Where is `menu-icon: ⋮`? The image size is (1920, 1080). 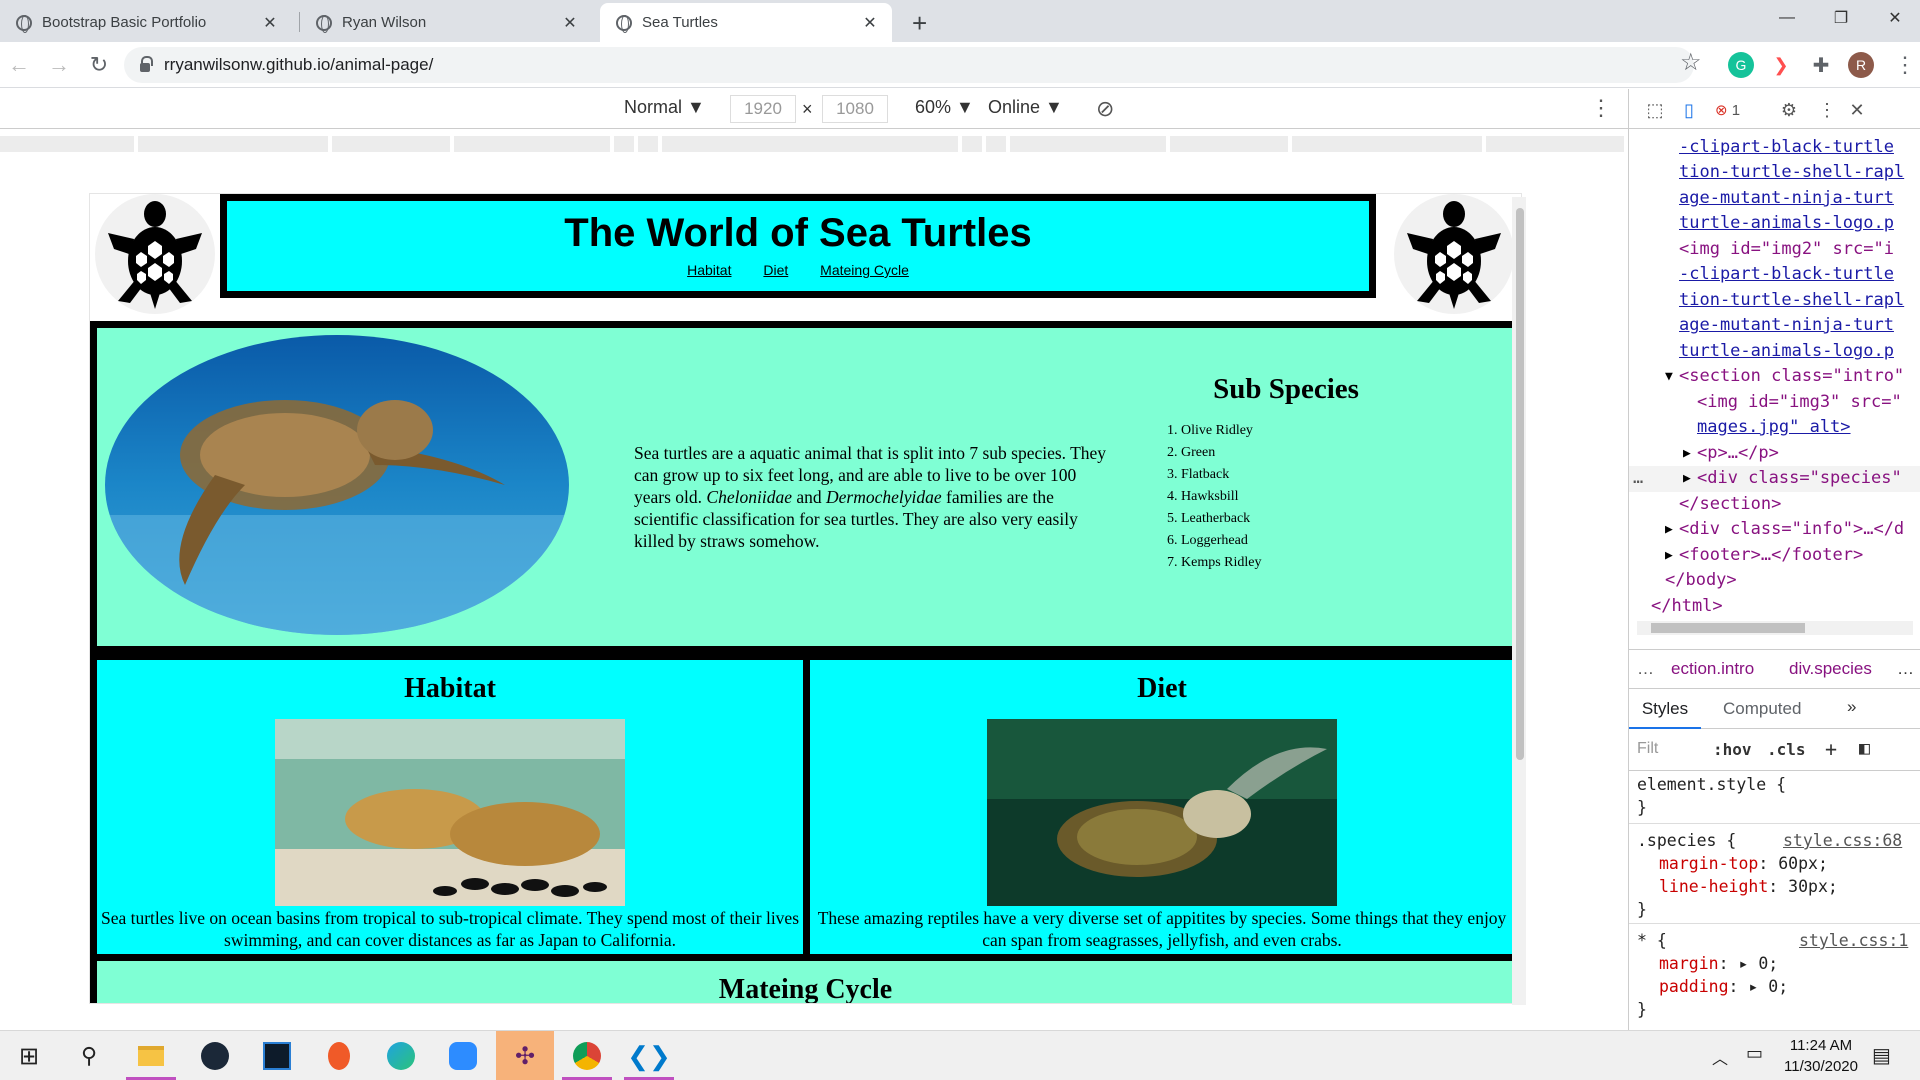 menu-icon: ⋮ is located at coordinates (1905, 65).